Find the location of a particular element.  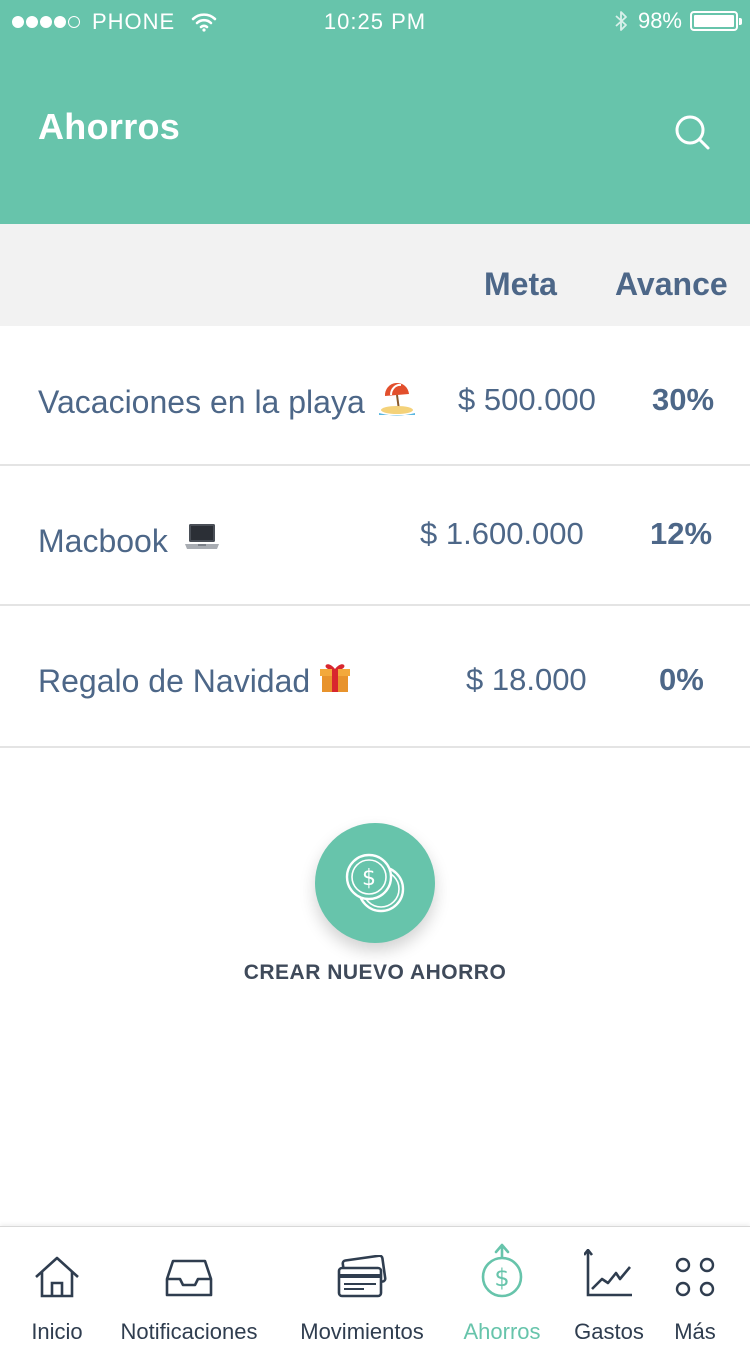

coins-icon: $ is located at coordinates (375, 883).